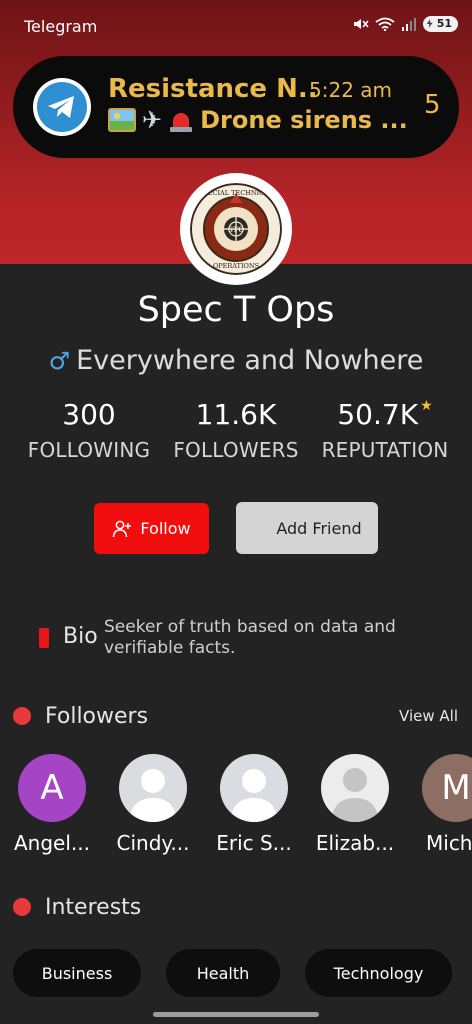 The height and width of the screenshot is (1024, 472). I want to click on notification-time: 5:22 am, so click(351, 90).